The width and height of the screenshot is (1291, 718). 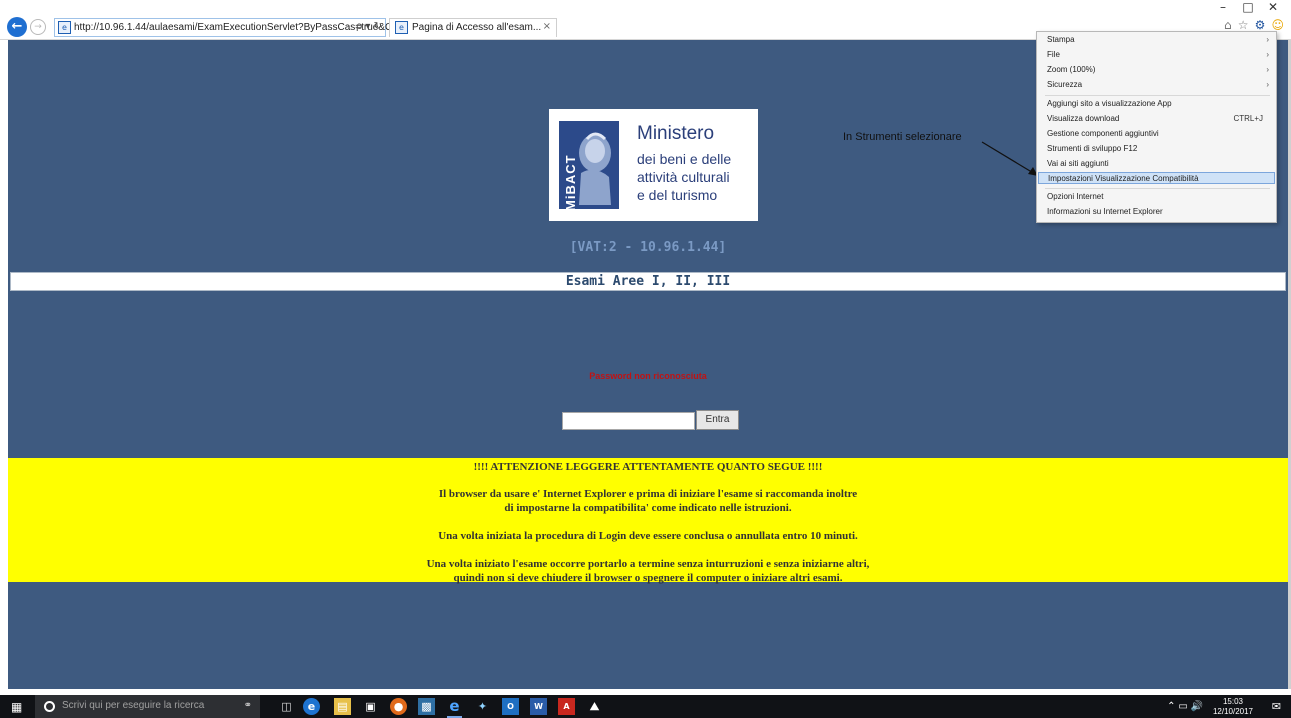 What do you see at coordinates (1083, 118) in the screenshot?
I see `menu-item-label: Visualizza download` at bounding box center [1083, 118].